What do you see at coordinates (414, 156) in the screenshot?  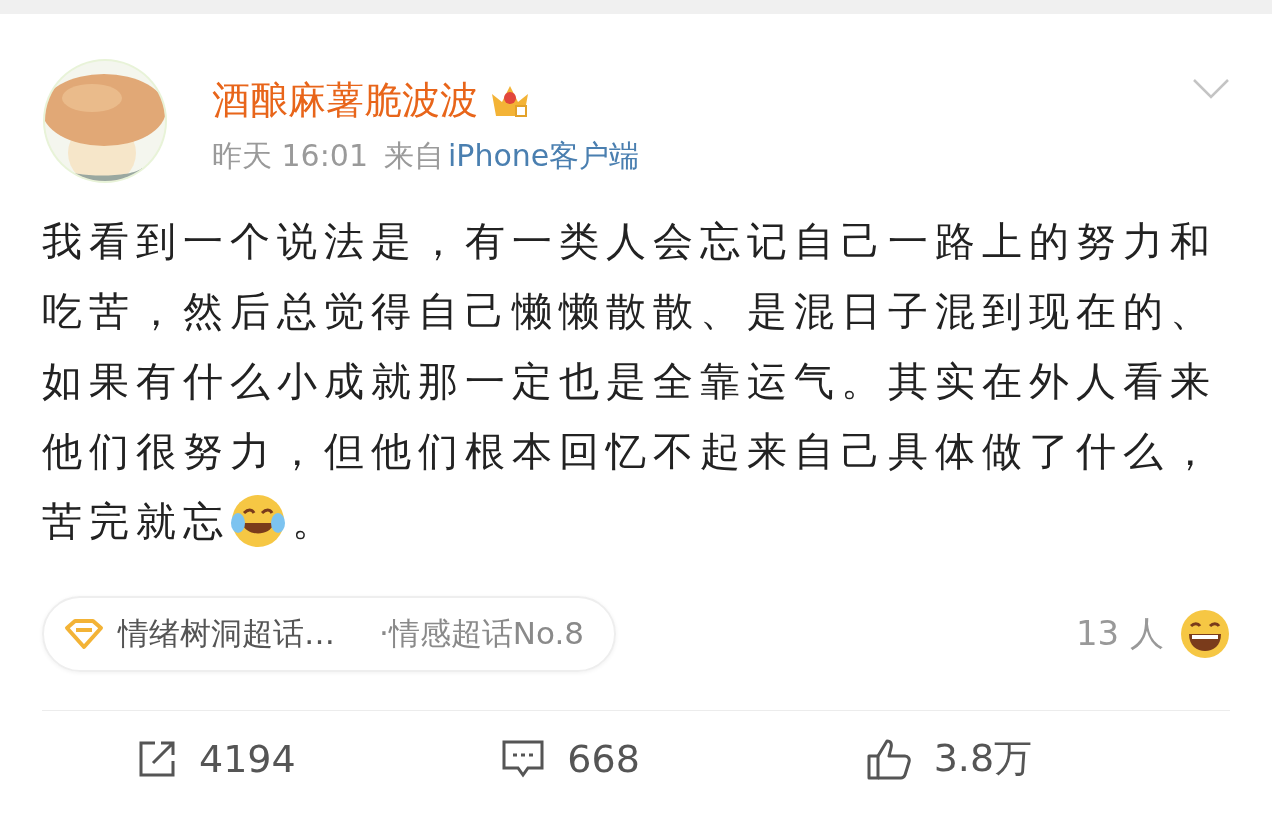 I see `source-label: 来自` at bounding box center [414, 156].